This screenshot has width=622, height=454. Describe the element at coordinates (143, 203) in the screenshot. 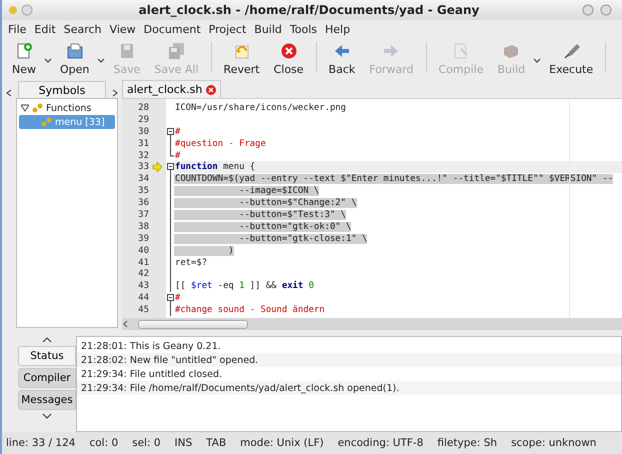

I see `line-number: 36` at that location.